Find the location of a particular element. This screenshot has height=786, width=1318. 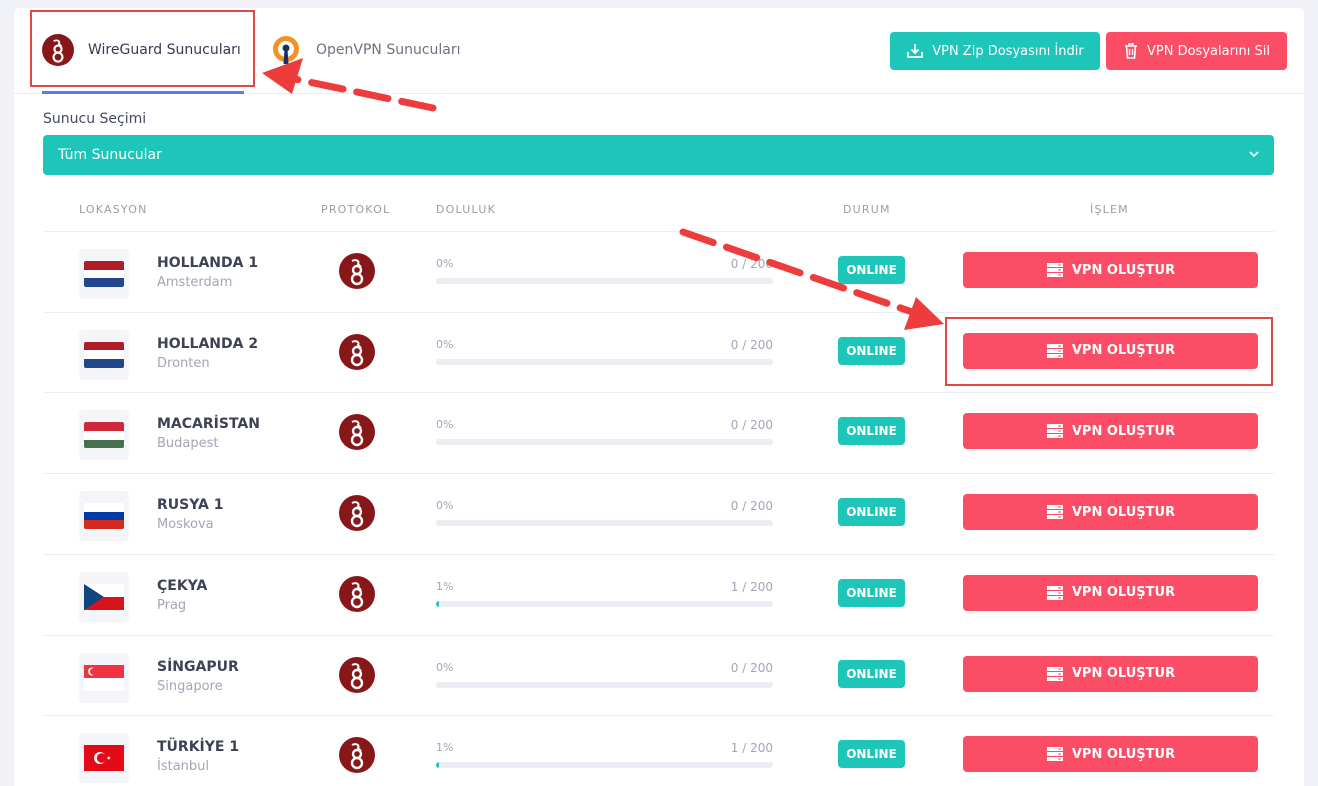

location-name: SİNGAPUR is located at coordinates (198, 666).